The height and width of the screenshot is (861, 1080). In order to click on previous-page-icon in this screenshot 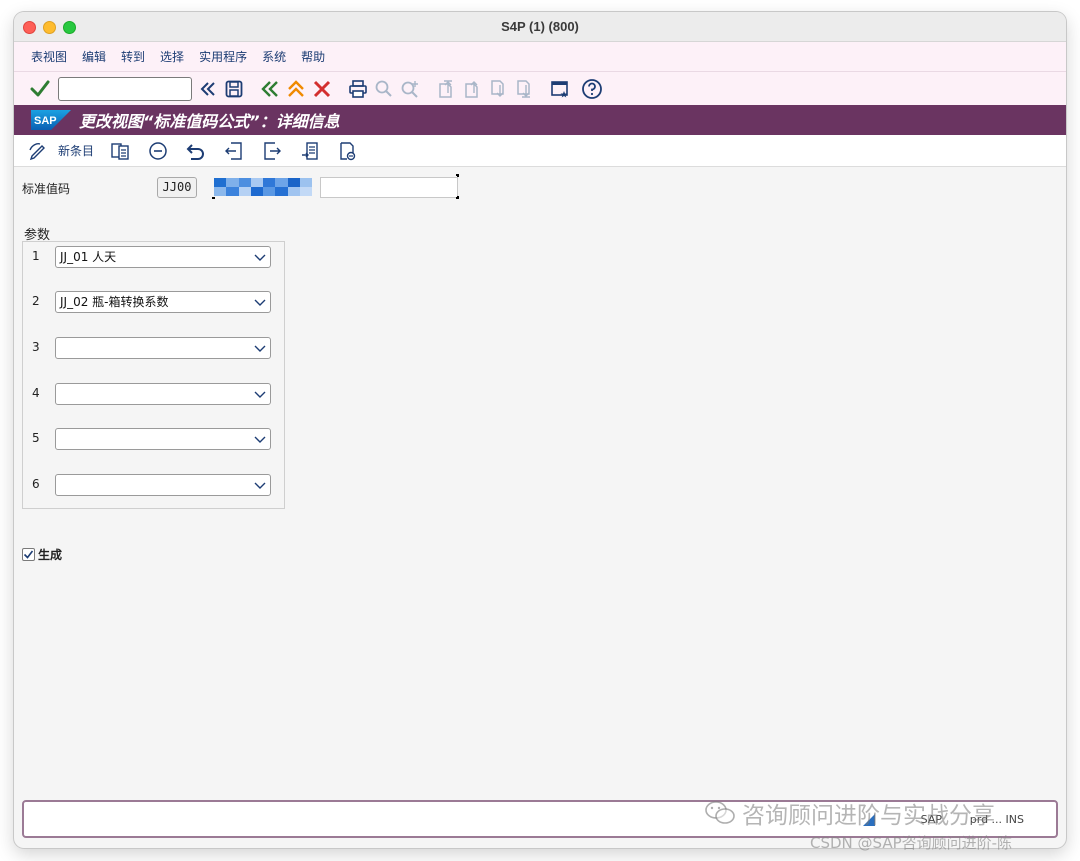, I will do `click(472, 89)`.